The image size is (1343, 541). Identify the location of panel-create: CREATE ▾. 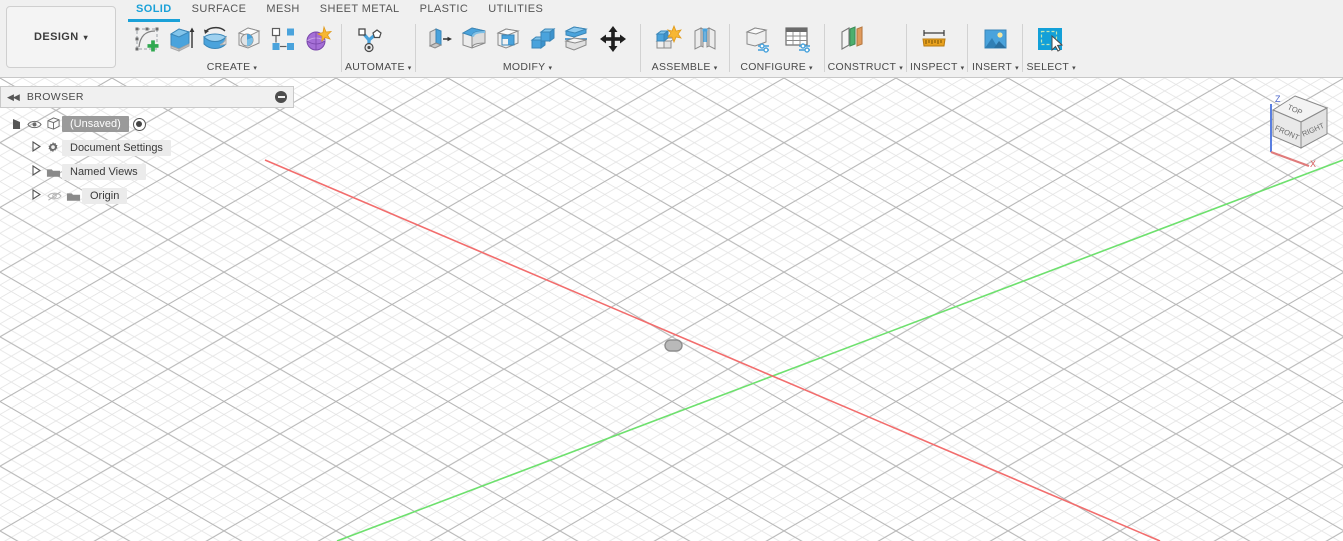
(232, 49).